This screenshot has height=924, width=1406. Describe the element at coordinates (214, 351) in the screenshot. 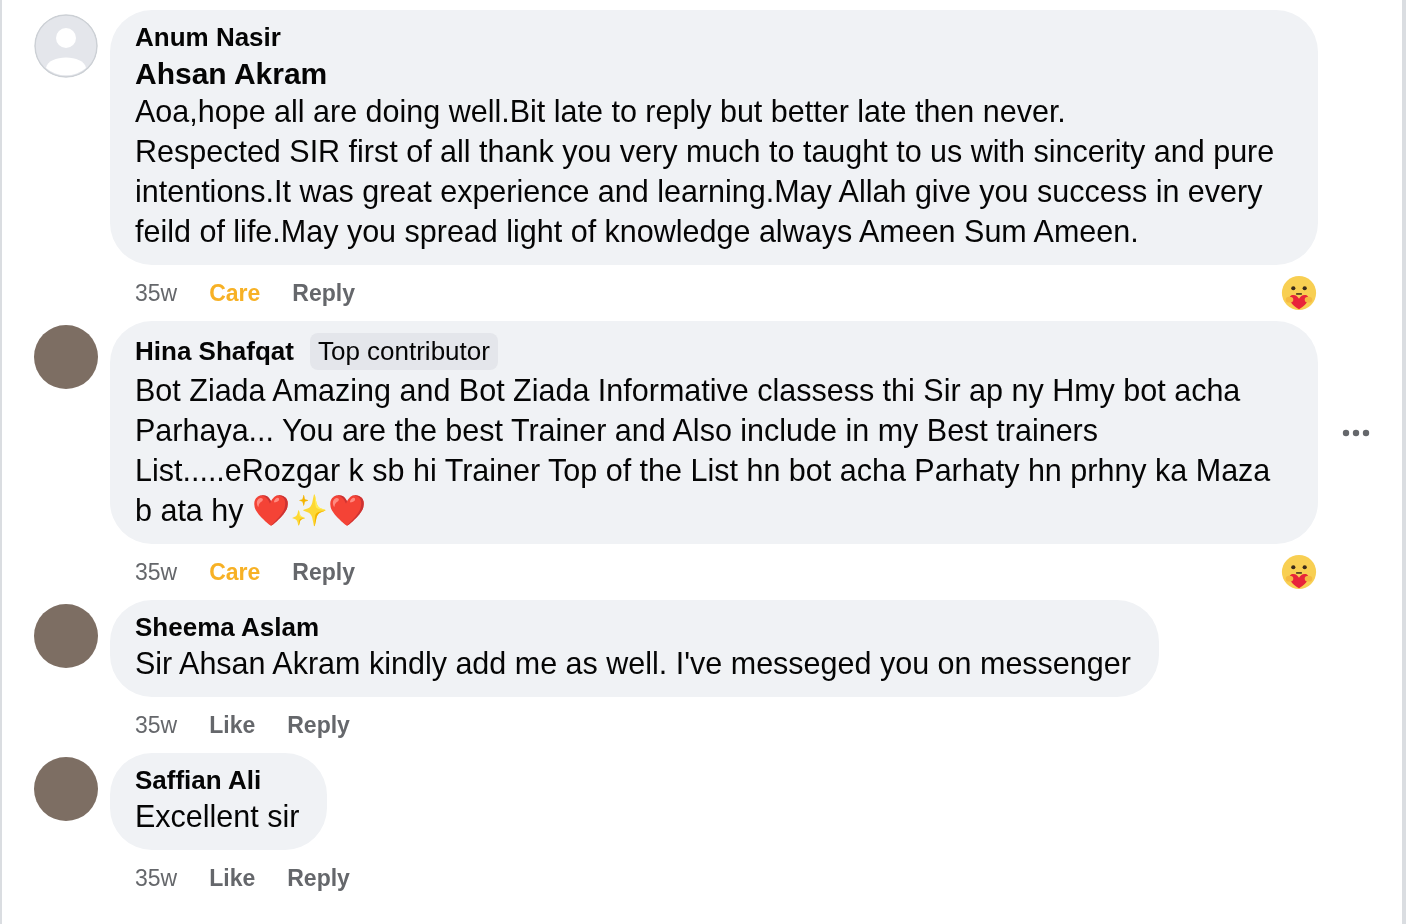

I see `author-name: Hina Shafqat` at that location.